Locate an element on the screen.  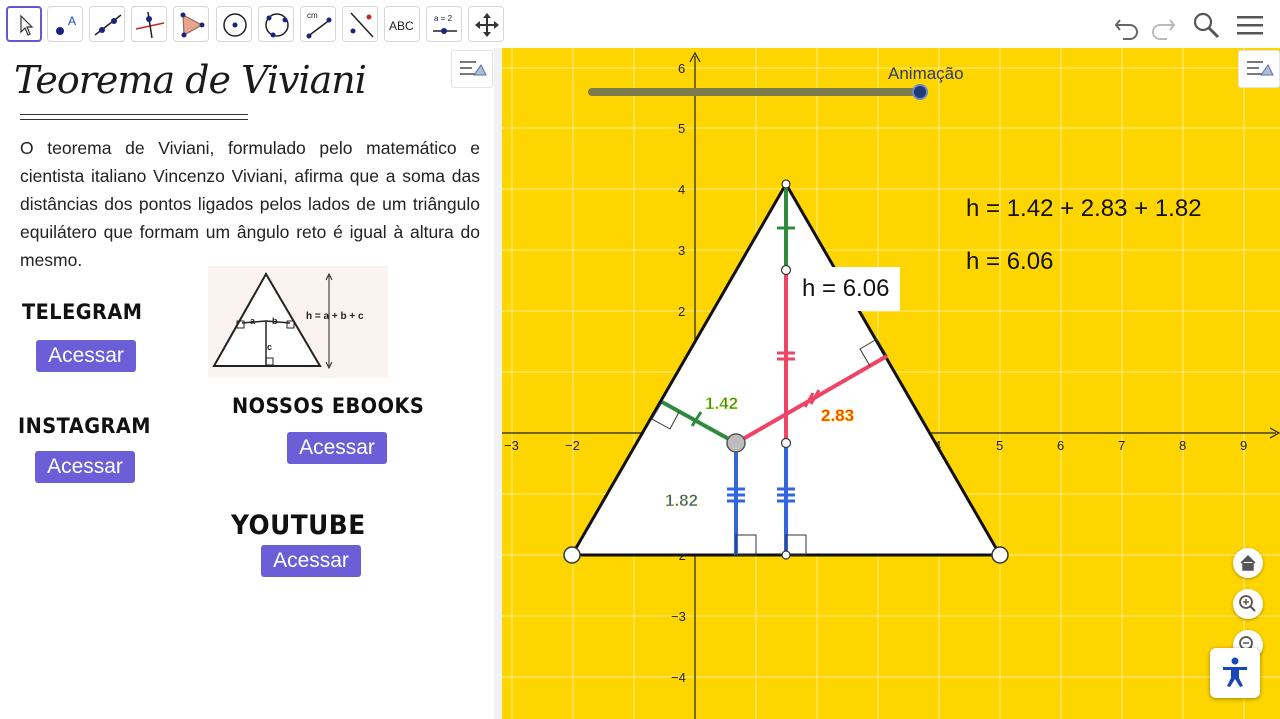
point-icon: A is located at coordinates (66, 24).